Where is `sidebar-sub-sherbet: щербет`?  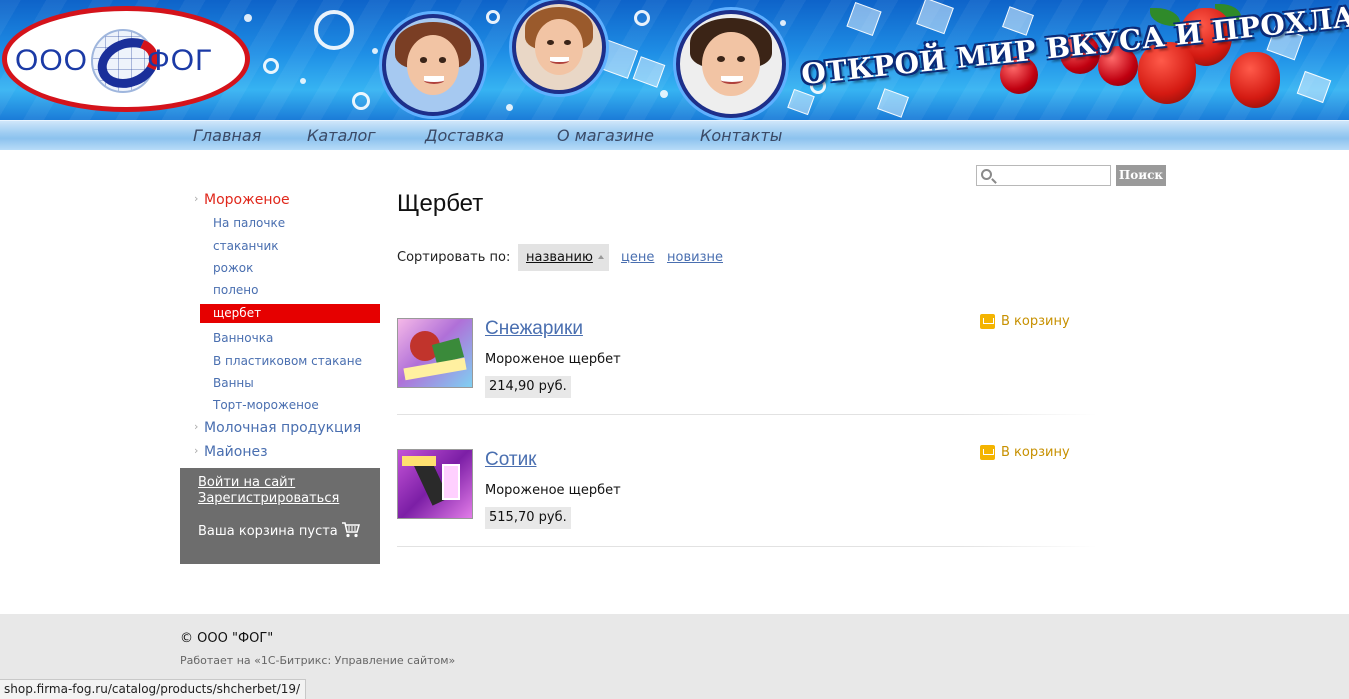
sidebar-sub-sherbet: щербет is located at coordinates (290, 313).